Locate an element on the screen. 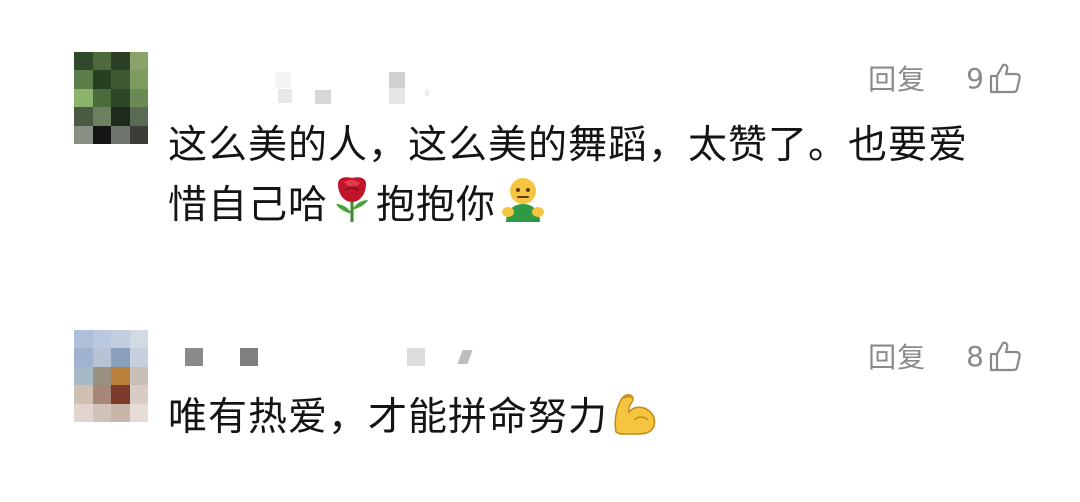 This screenshot has width=1080, height=502. comment-text-segment: 唯有热爱，才能拼命努力 is located at coordinates (388, 417).